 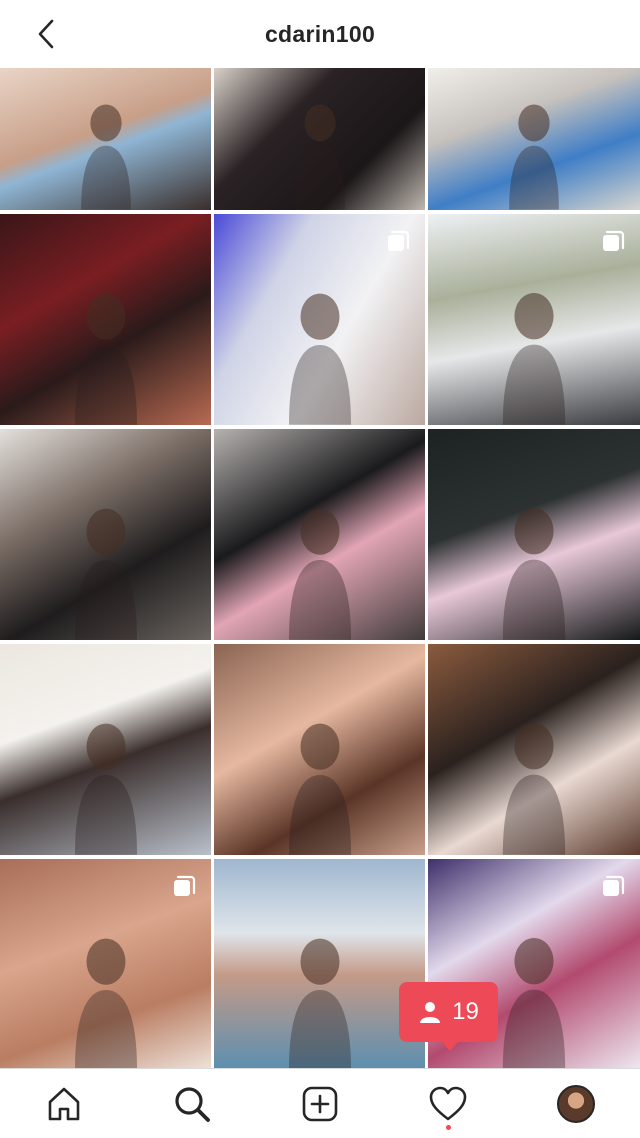 I want to click on heart-icon, so click(x=448, y=1103).